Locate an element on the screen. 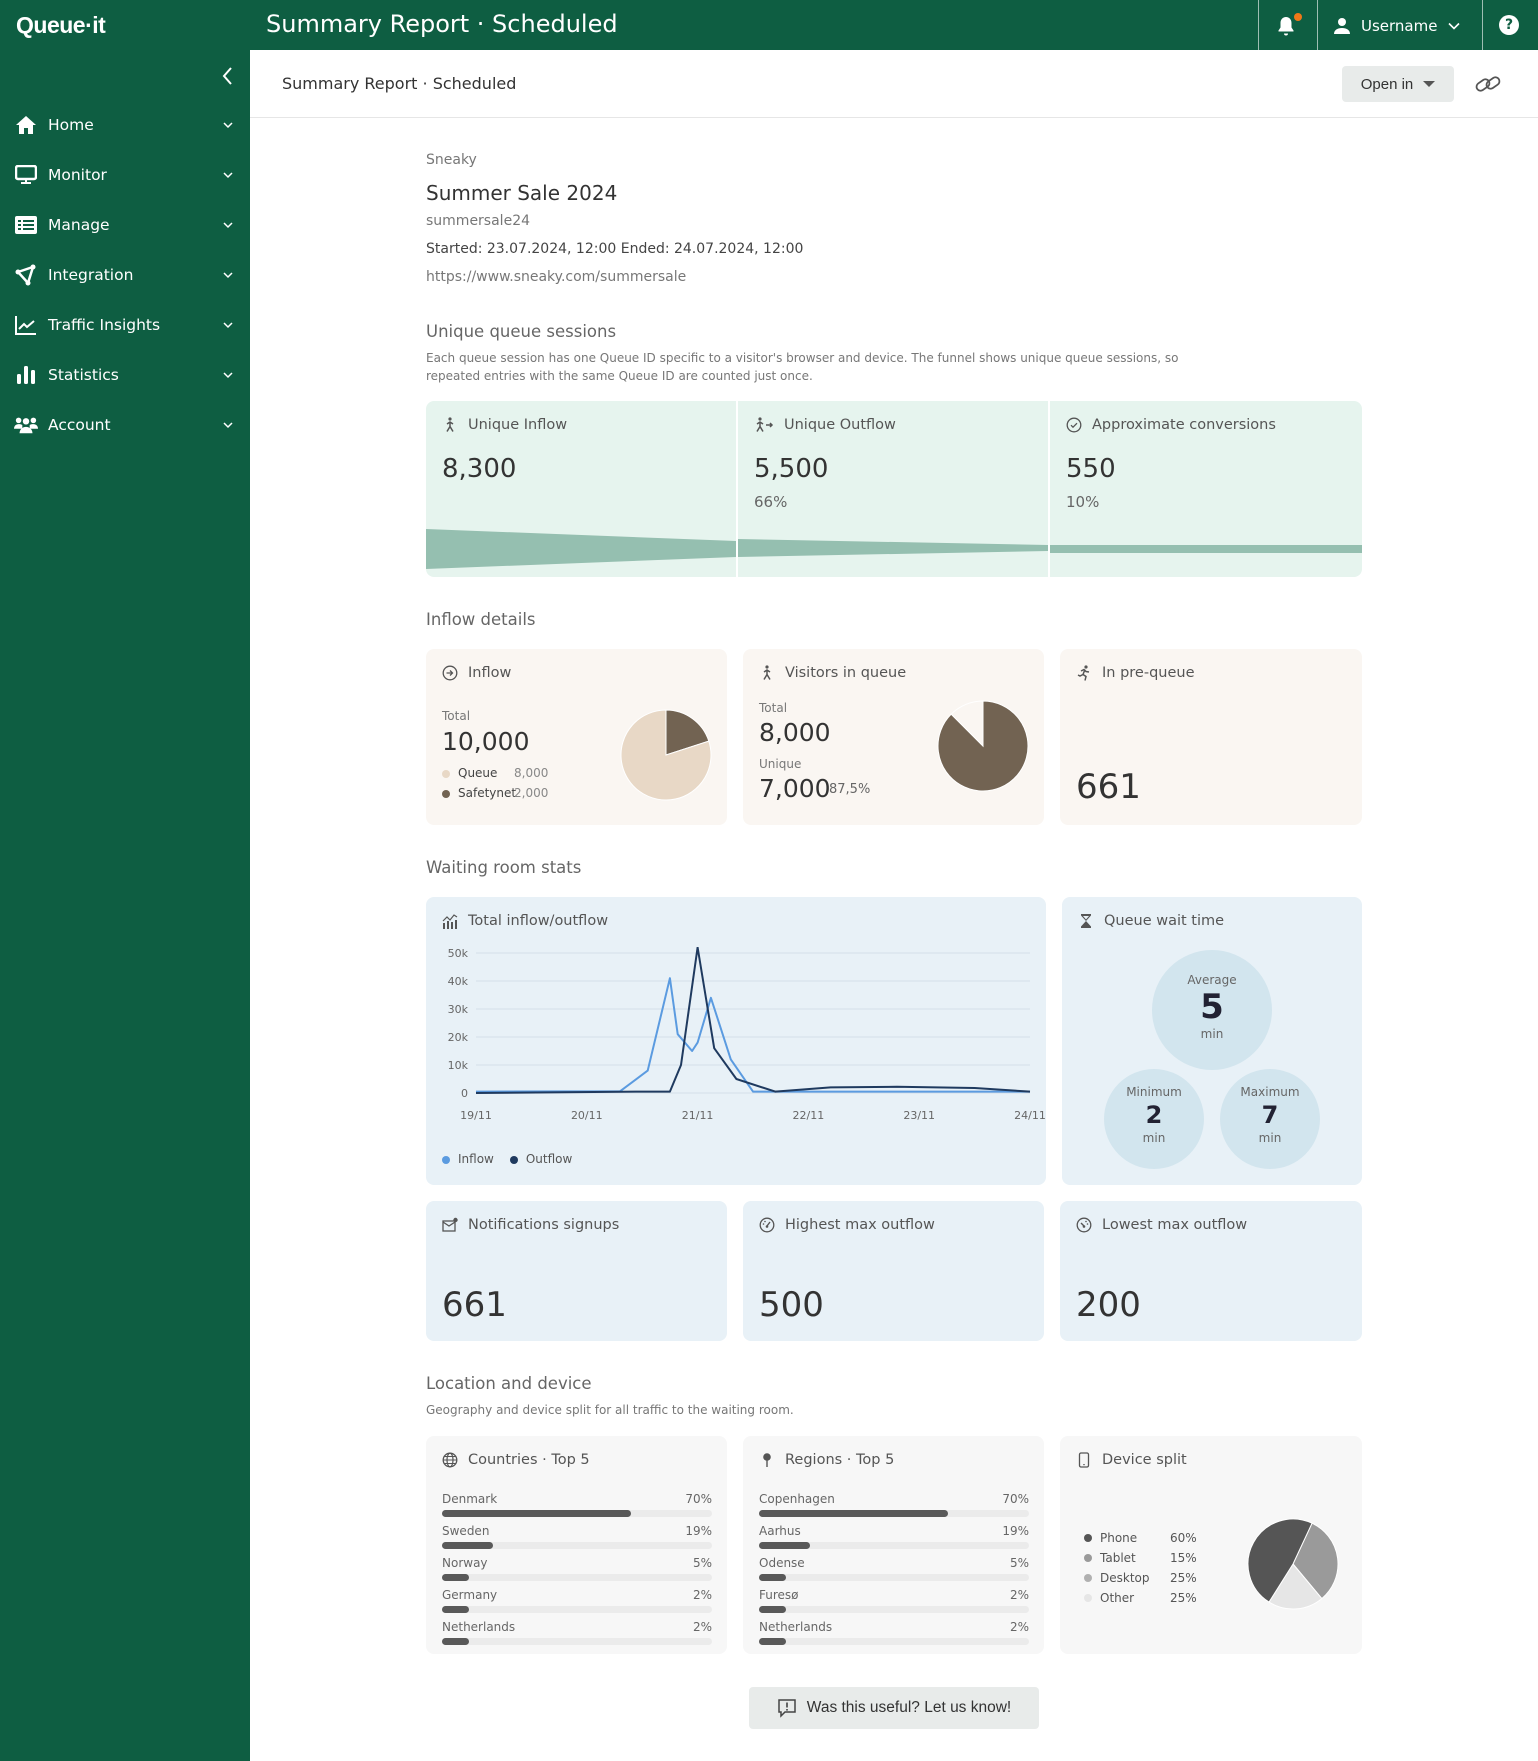 The width and height of the screenshot is (1538, 1761). section-title-waiting-room: Waiting room stats is located at coordinates (504, 867).